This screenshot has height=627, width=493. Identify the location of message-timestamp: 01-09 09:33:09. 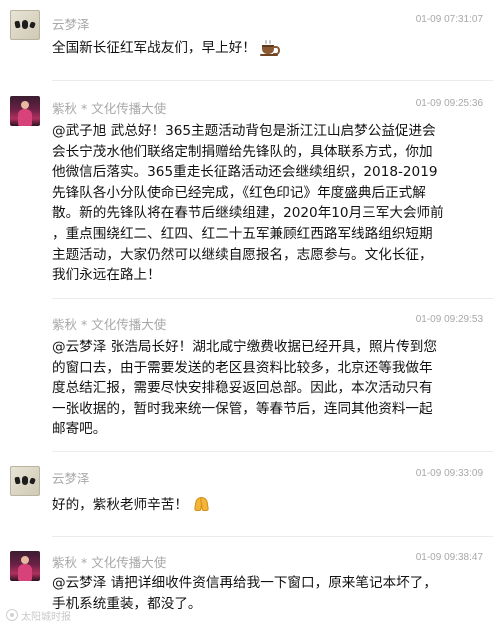
(449, 473).